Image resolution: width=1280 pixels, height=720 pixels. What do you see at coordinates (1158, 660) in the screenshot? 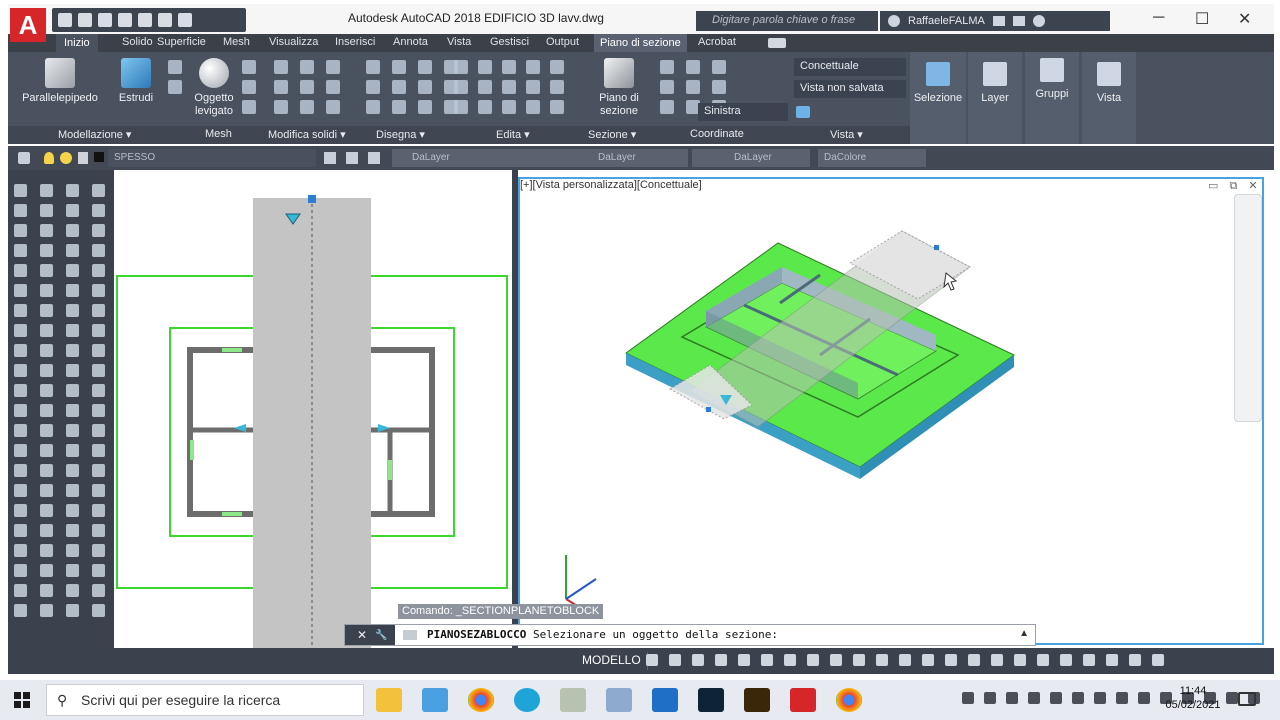
I see `customize-status-icon` at bounding box center [1158, 660].